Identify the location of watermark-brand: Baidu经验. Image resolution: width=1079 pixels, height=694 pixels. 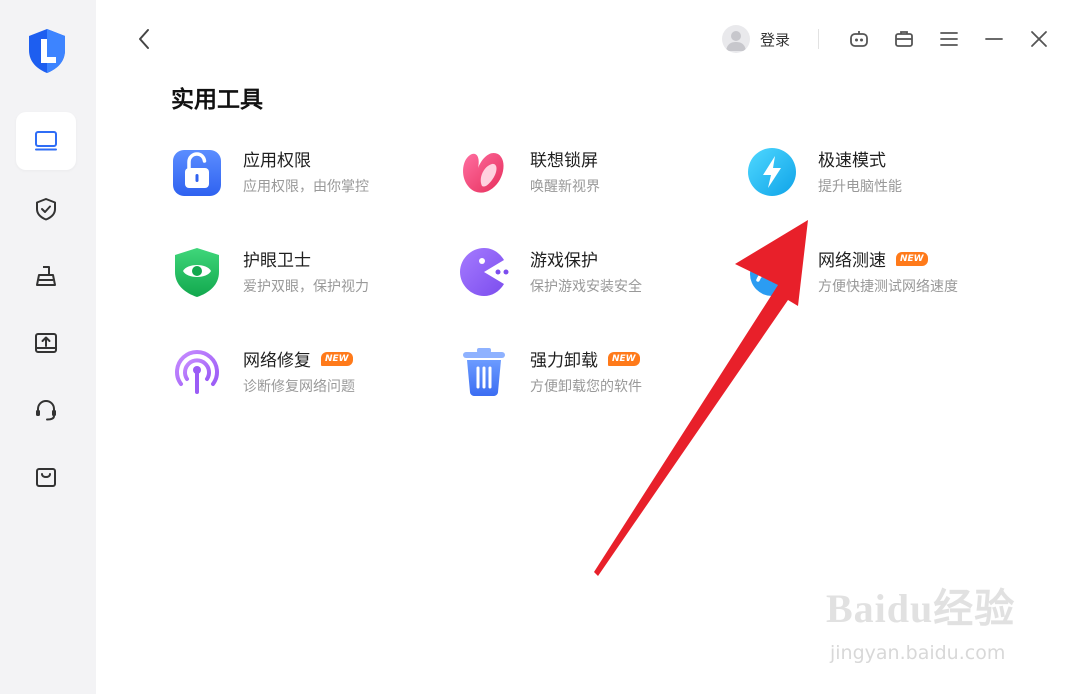
(921, 608).